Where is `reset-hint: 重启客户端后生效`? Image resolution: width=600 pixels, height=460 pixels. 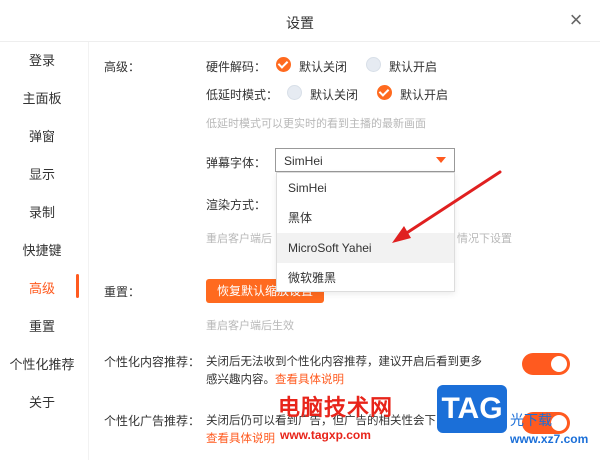 reset-hint: 重启客户端后生效 is located at coordinates (250, 326).